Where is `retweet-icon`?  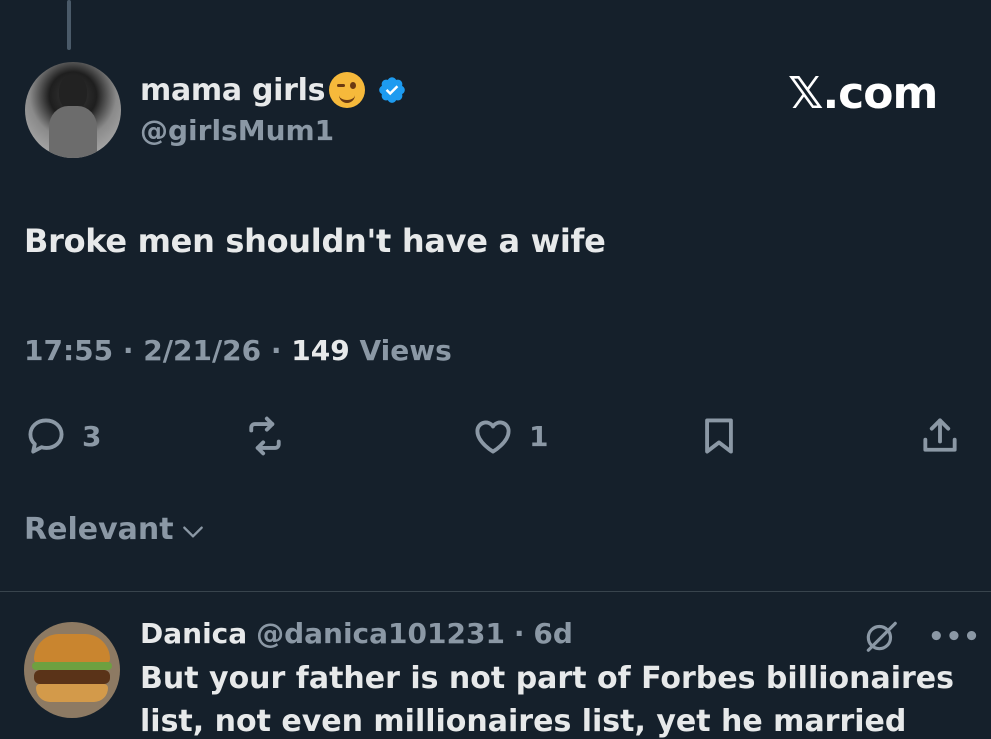 retweet-icon is located at coordinates (265, 436).